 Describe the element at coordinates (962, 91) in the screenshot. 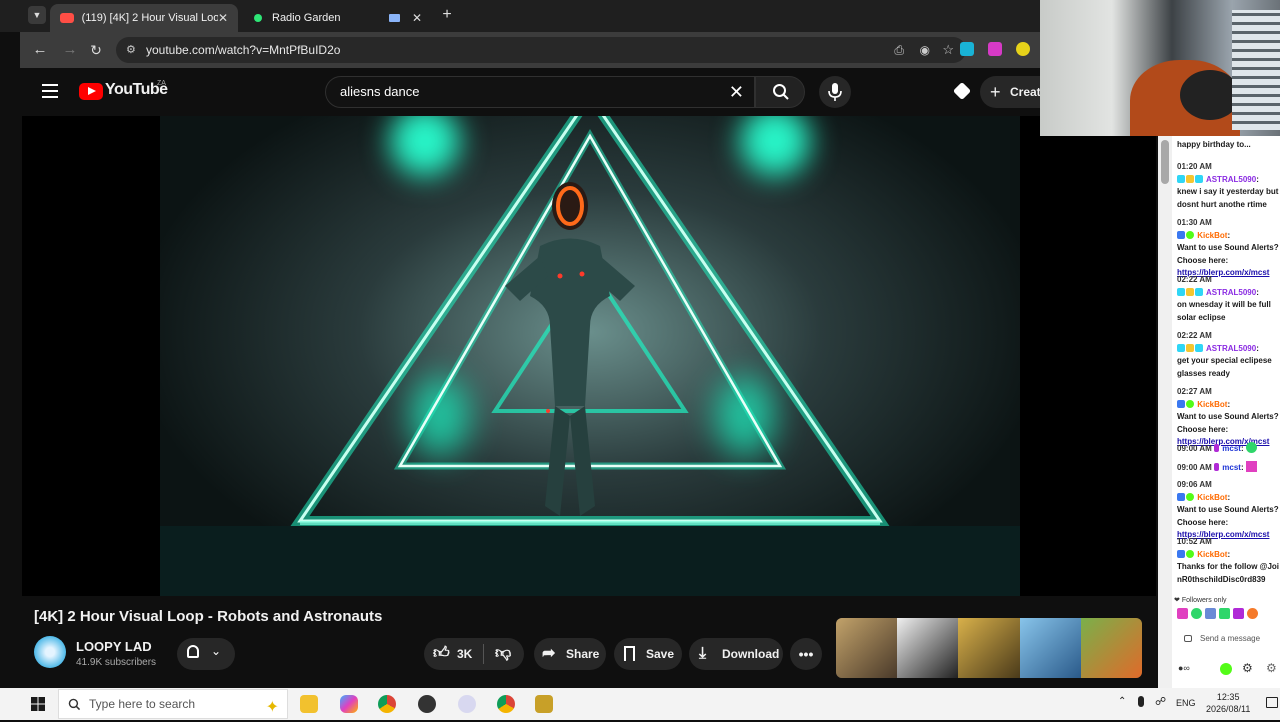

I see `ai-sparkle-icon` at that location.